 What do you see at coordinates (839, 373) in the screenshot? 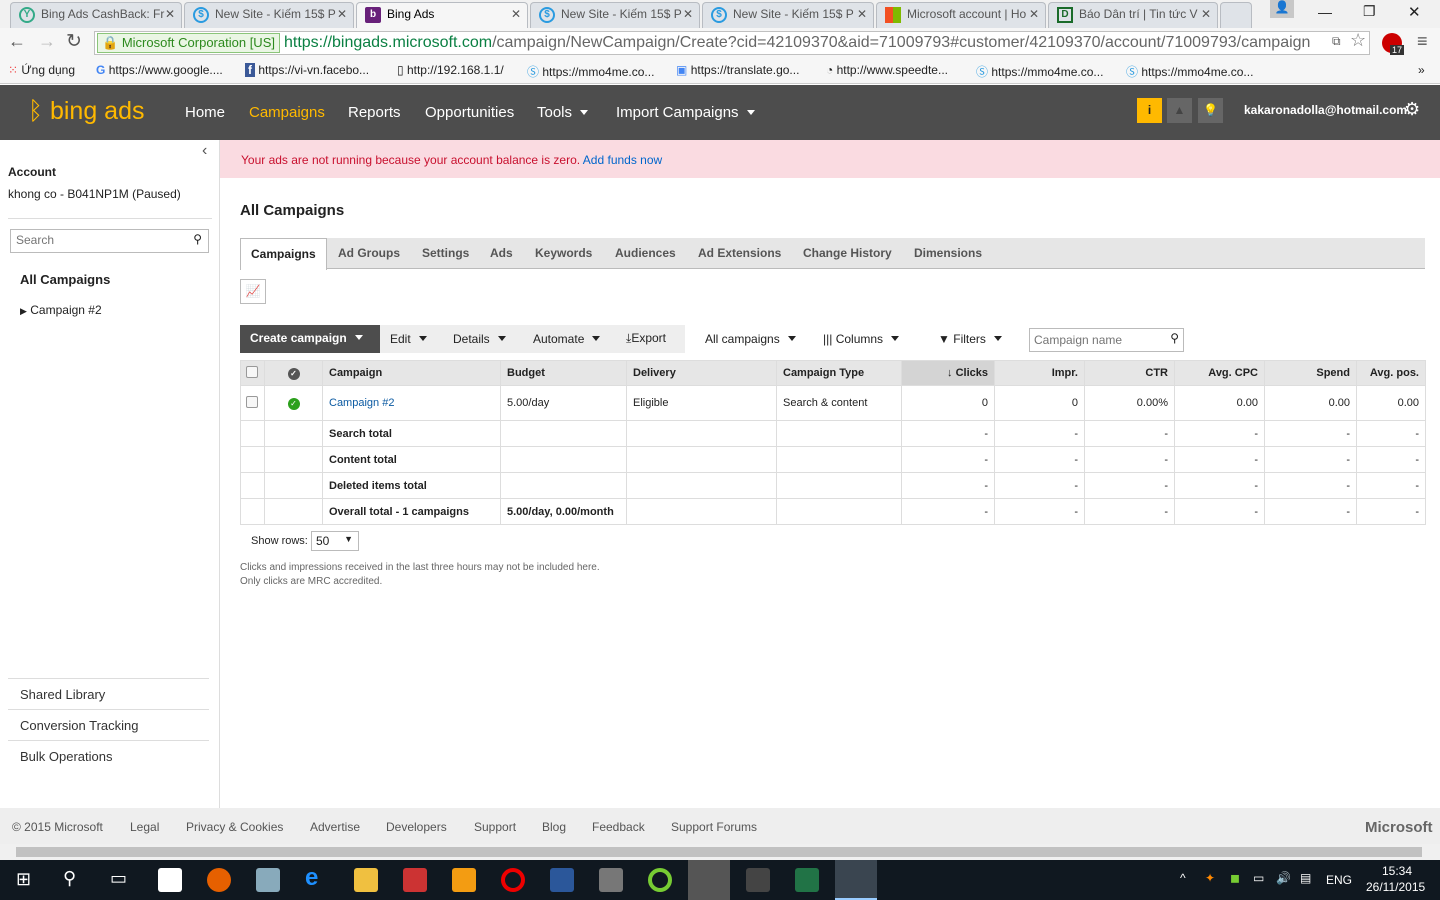
I see `col-campaign-type: Campaign Type` at bounding box center [839, 373].